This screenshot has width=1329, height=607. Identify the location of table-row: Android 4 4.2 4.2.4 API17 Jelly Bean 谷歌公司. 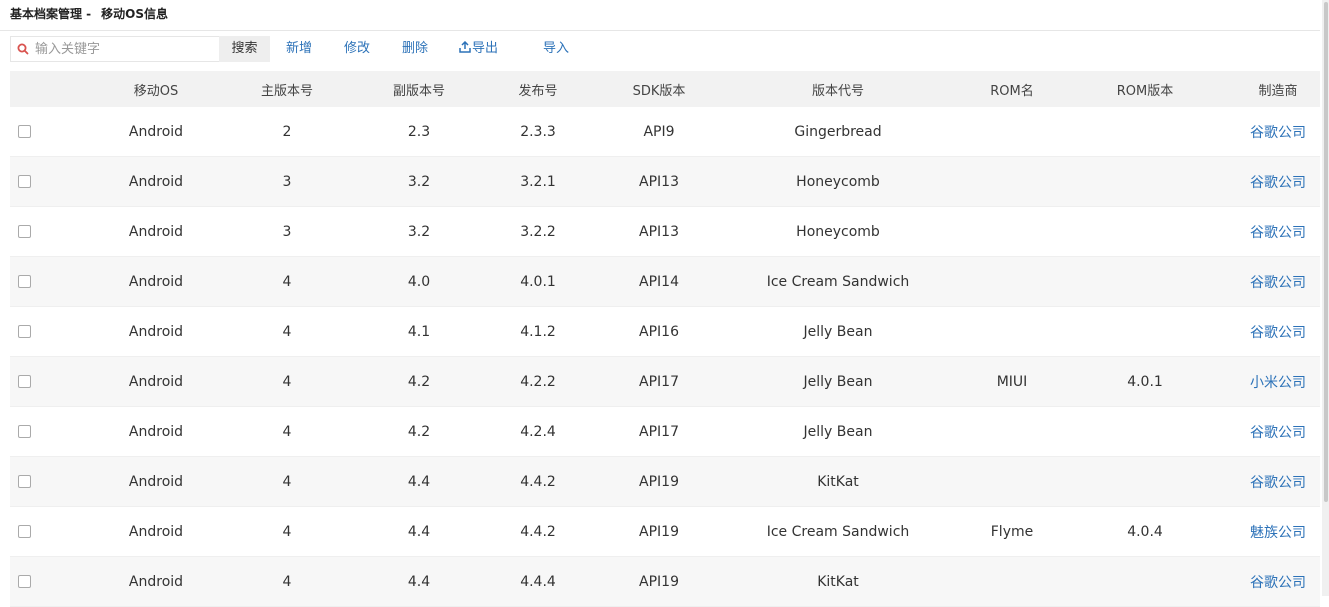
(665, 432).